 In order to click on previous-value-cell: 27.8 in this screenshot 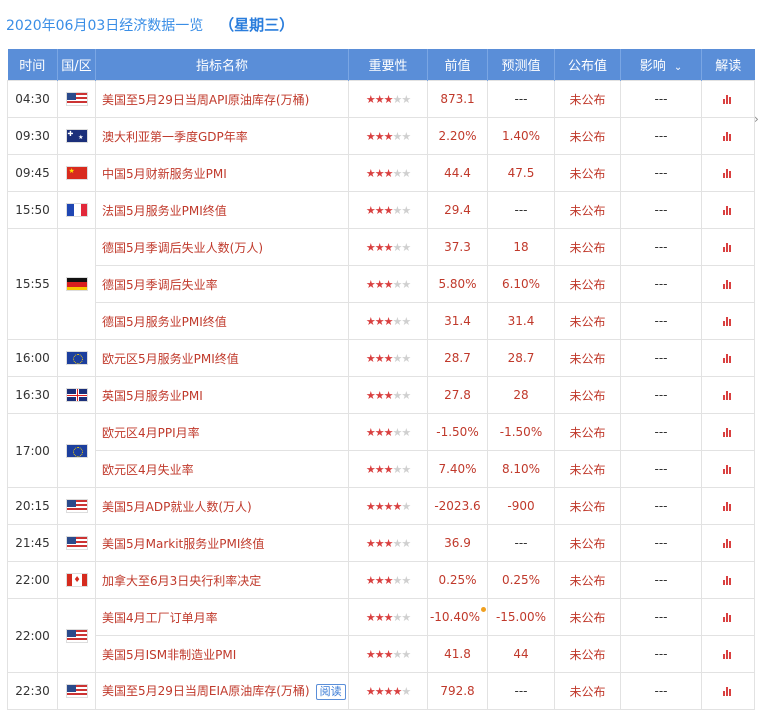, I will do `click(457, 395)`.